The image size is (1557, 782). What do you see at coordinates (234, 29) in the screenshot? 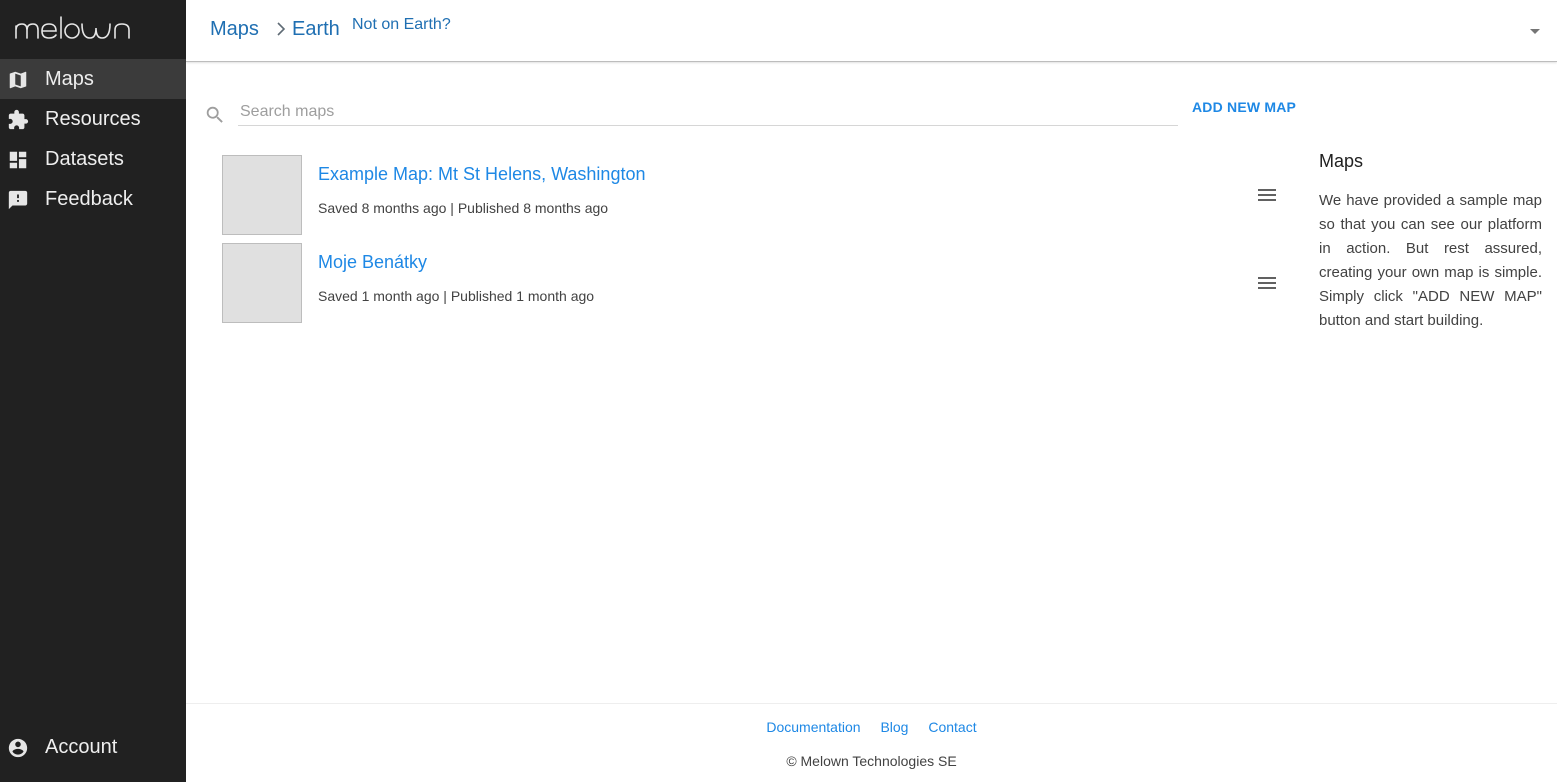
I see `breadcrumb-maps: Maps` at bounding box center [234, 29].